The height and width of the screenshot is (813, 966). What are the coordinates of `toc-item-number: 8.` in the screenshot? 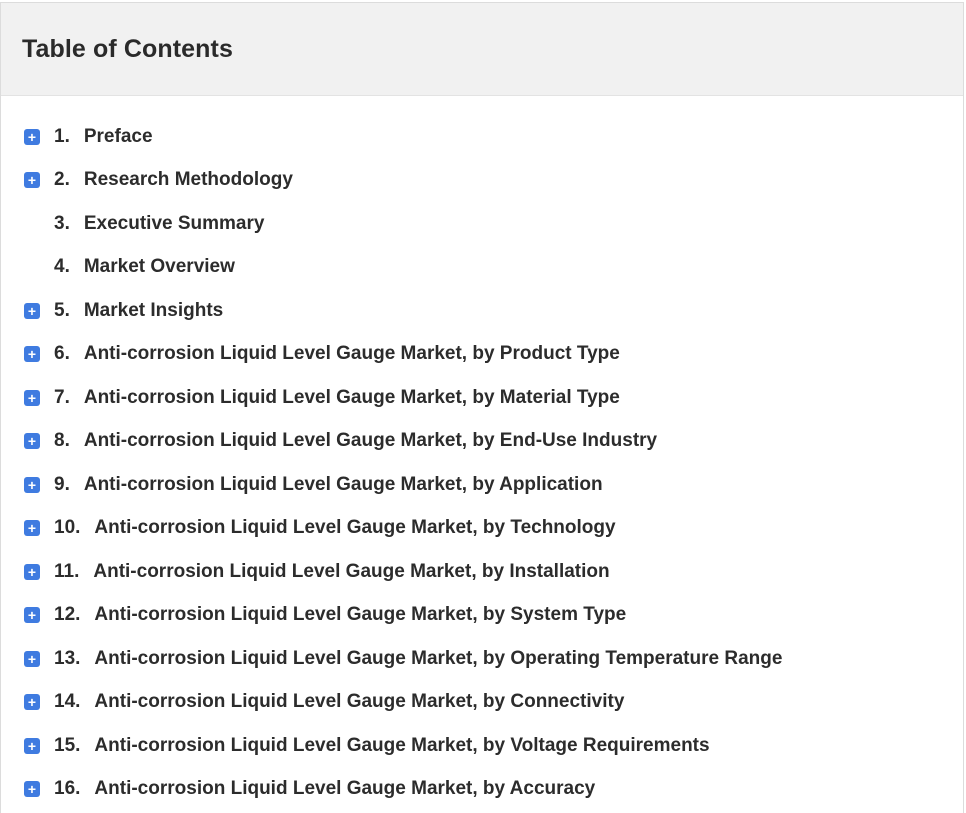 It's located at (62, 441).